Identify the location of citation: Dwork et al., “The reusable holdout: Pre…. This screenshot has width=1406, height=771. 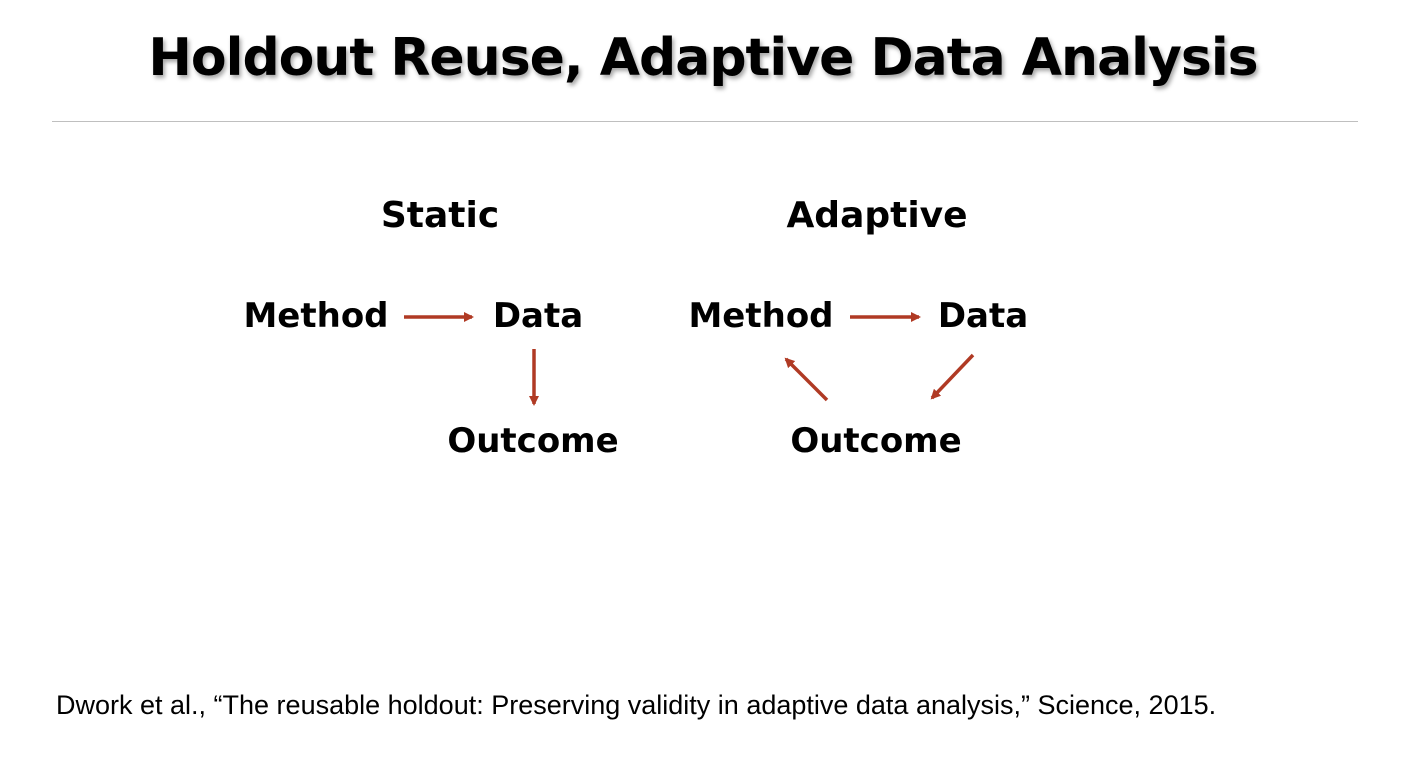
(636, 705).